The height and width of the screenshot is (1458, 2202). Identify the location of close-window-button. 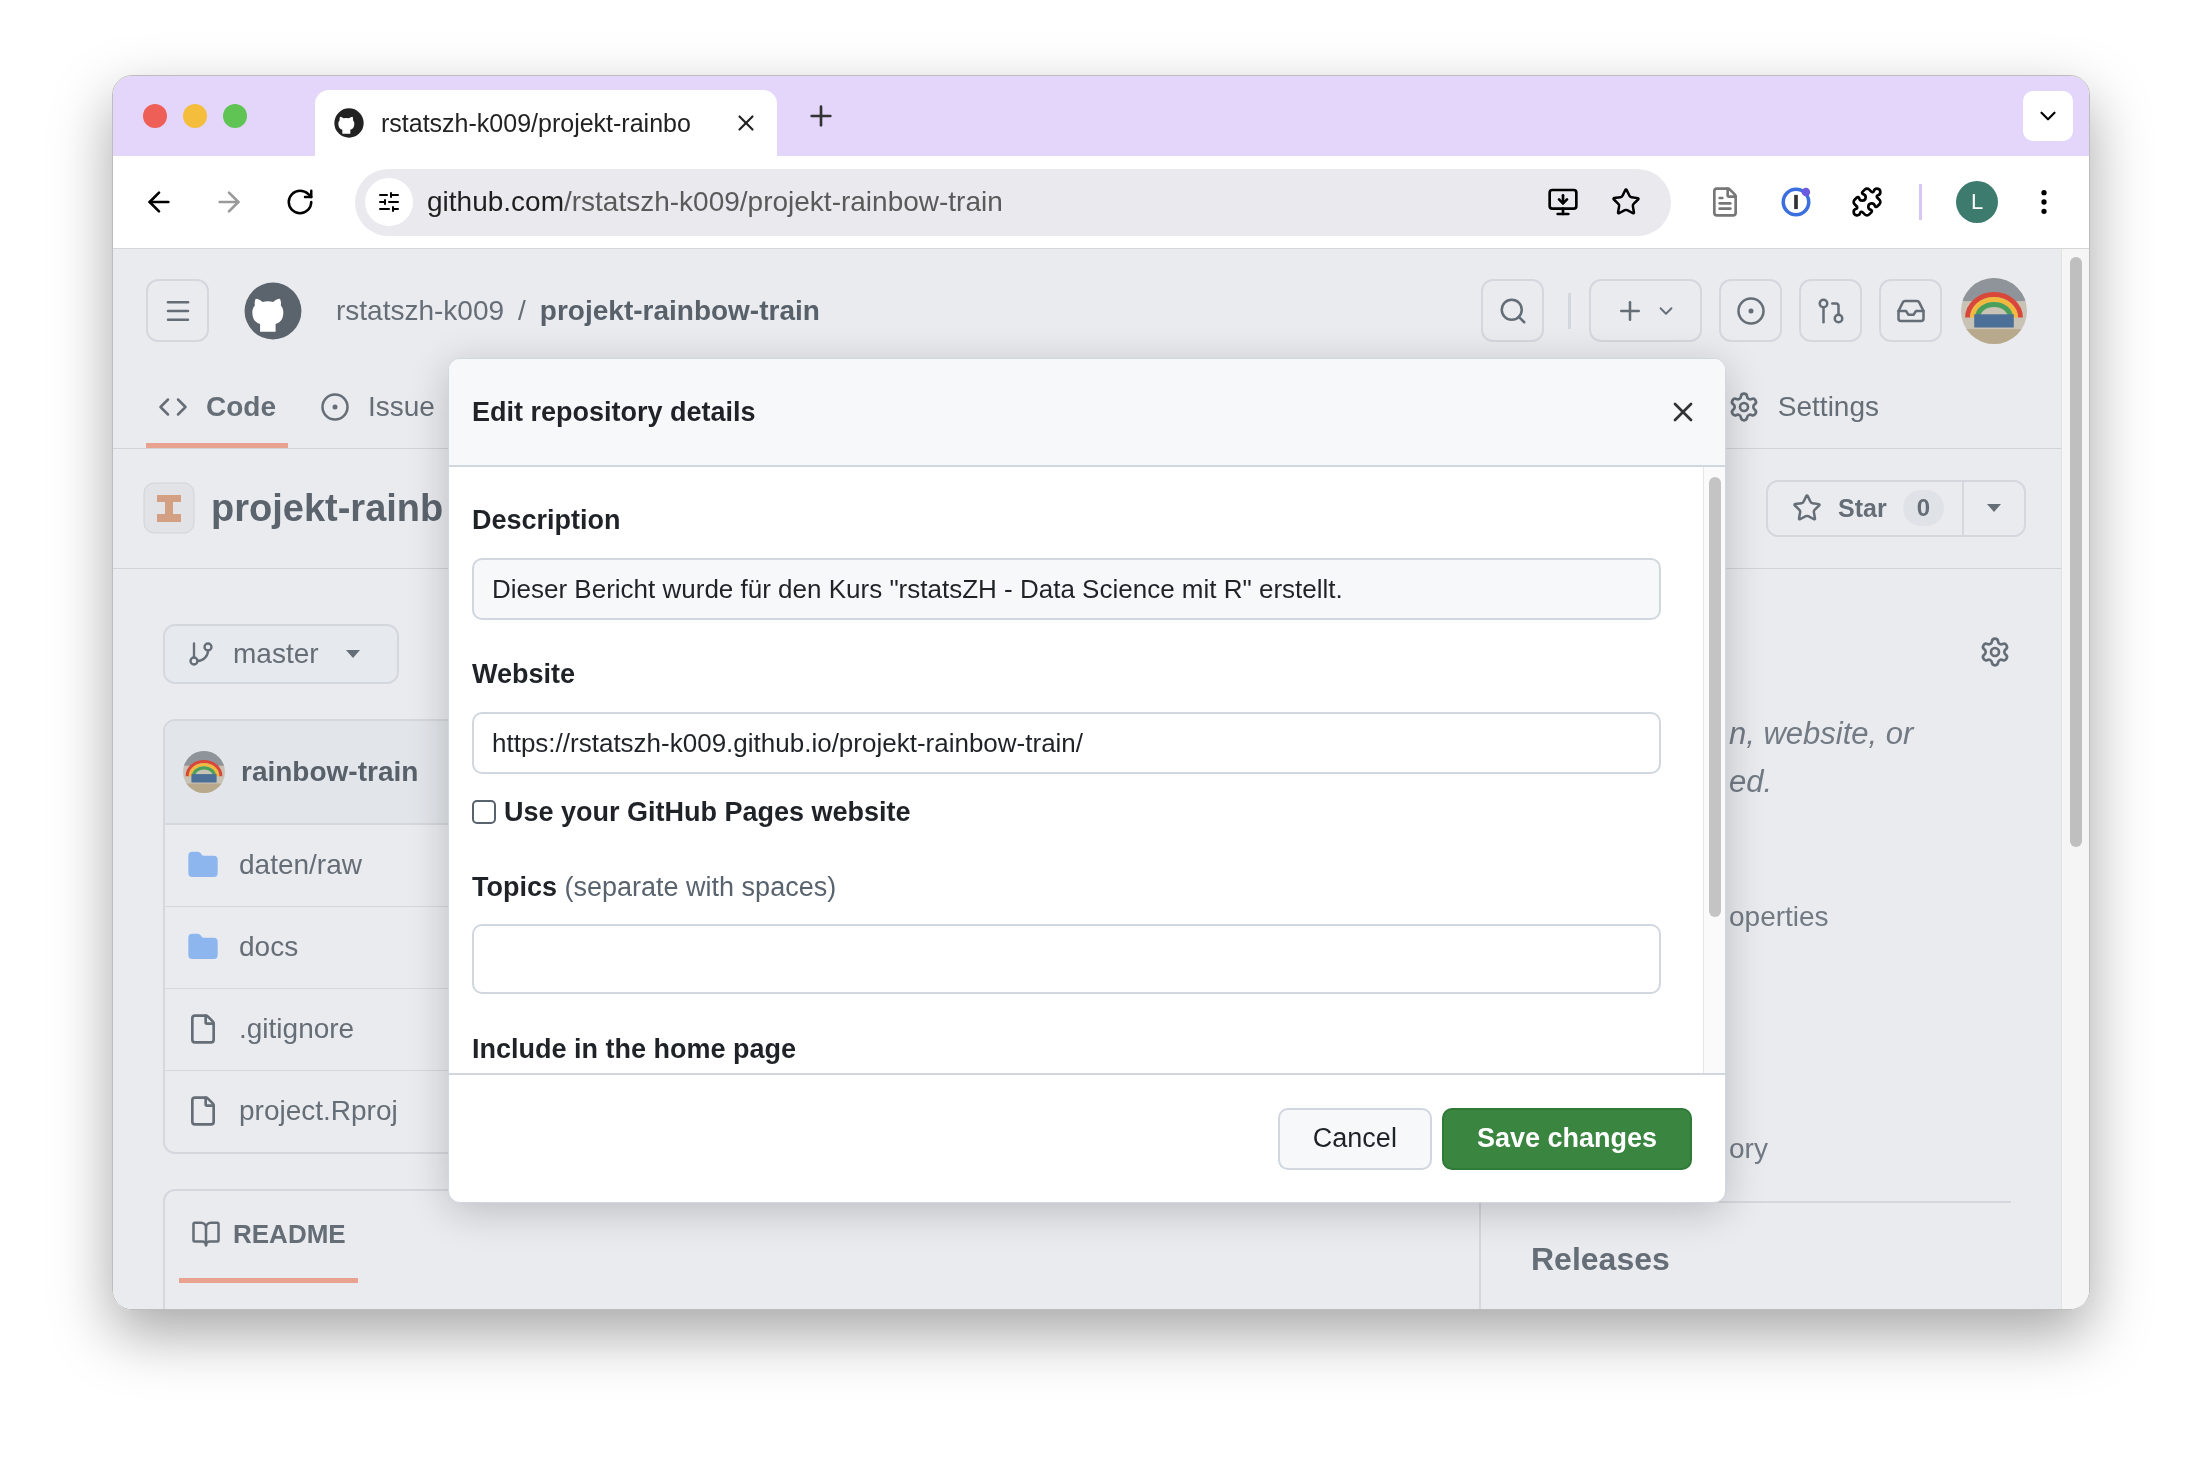
(155, 116).